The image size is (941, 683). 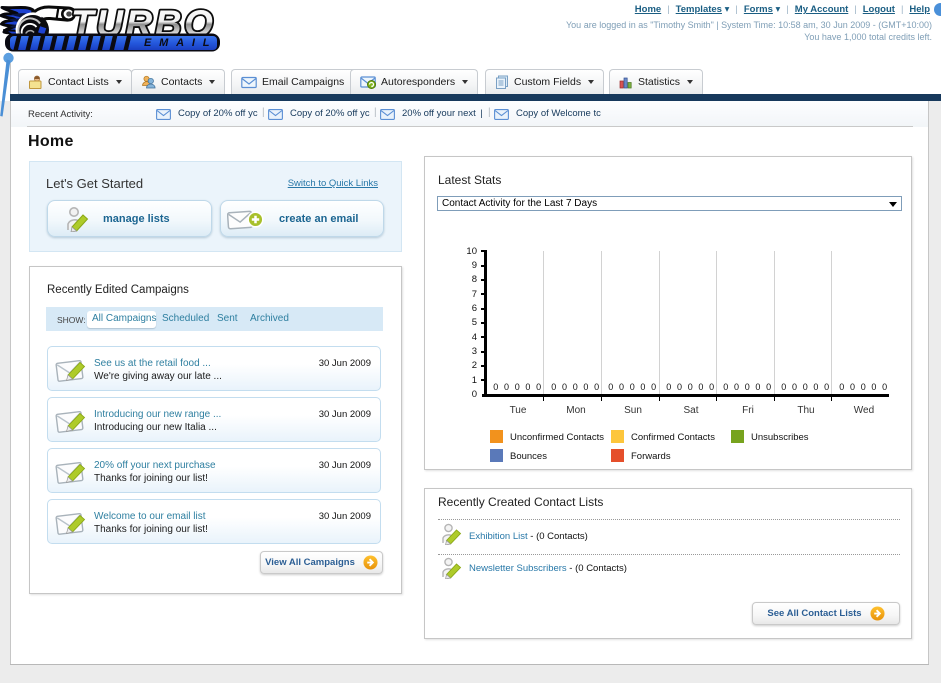 What do you see at coordinates (180, 43) in the screenshot?
I see `svg-text: EMAIL` at bounding box center [180, 43].